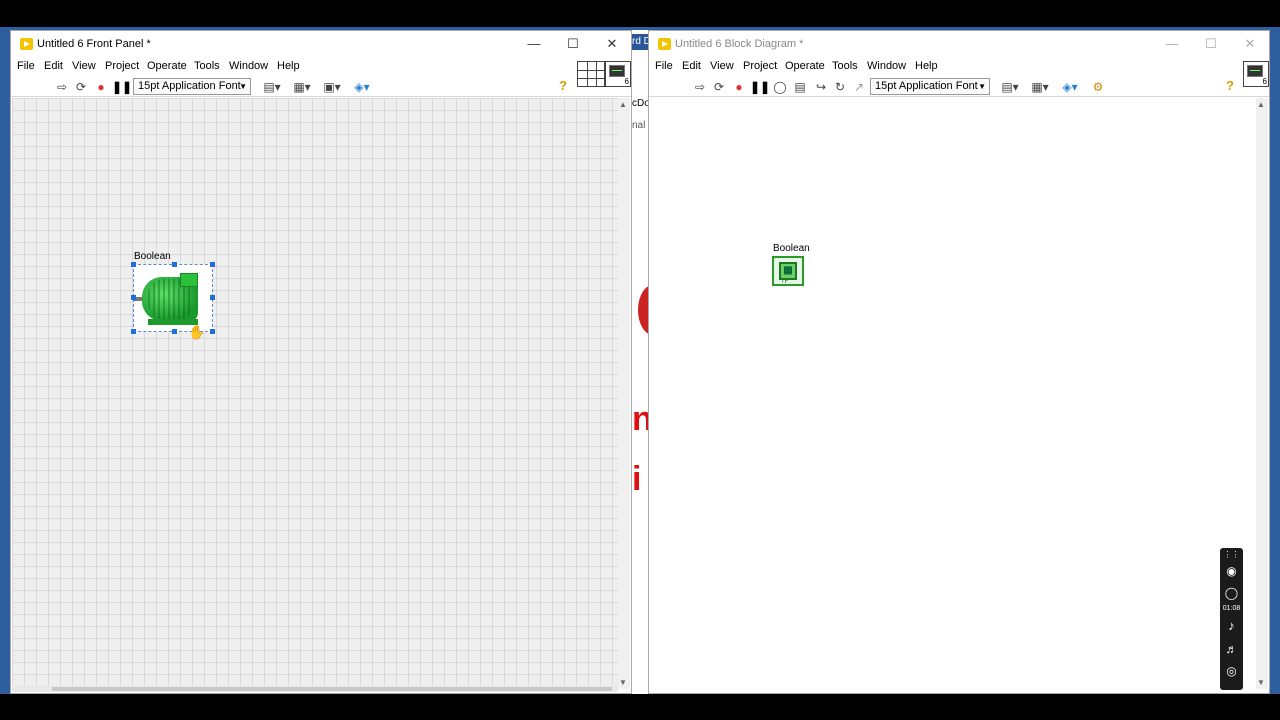  I want to click on boolean-terminal-glyph: ▦, so click(788, 271).